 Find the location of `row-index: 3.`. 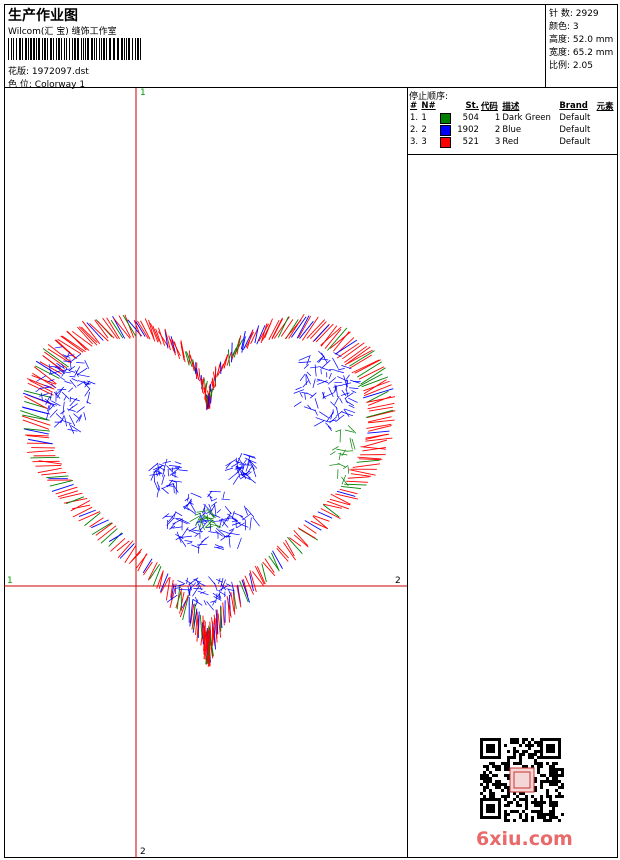

row-index: 3. is located at coordinates (414, 142).